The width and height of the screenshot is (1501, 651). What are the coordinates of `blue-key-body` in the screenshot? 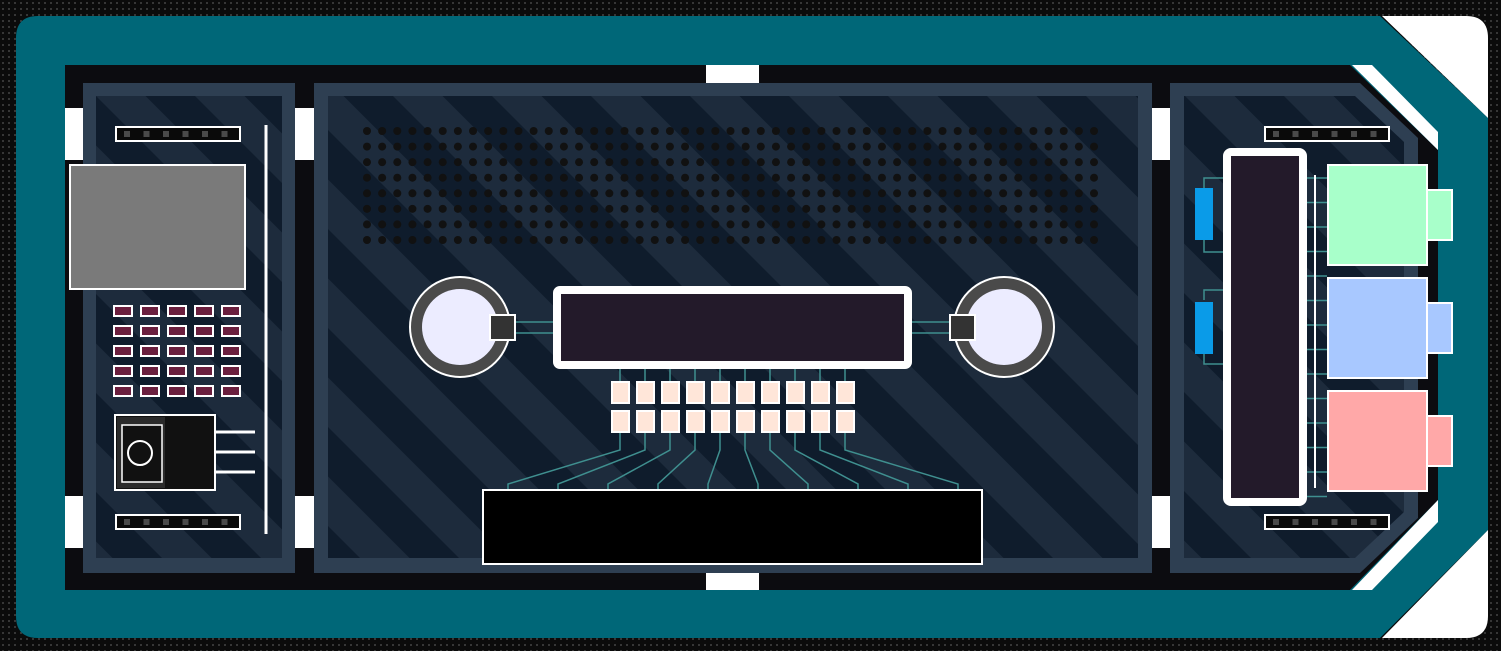 It's located at (1377, 328).